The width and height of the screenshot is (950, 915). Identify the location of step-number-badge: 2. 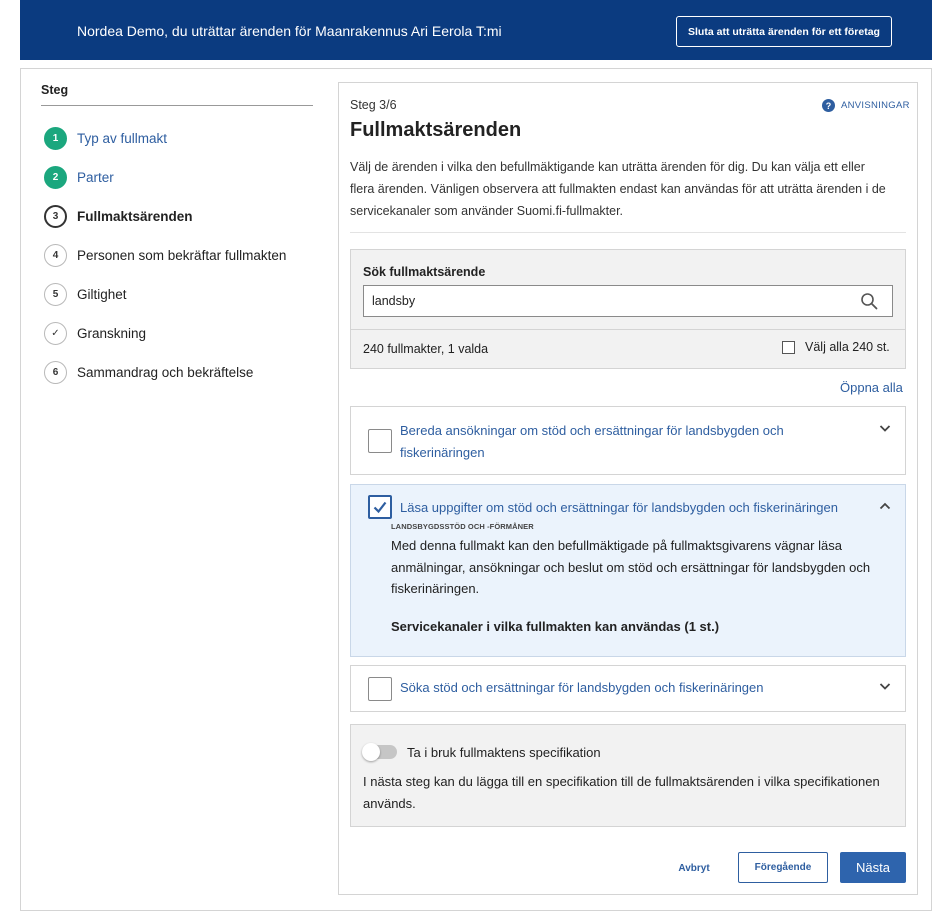
(55, 177).